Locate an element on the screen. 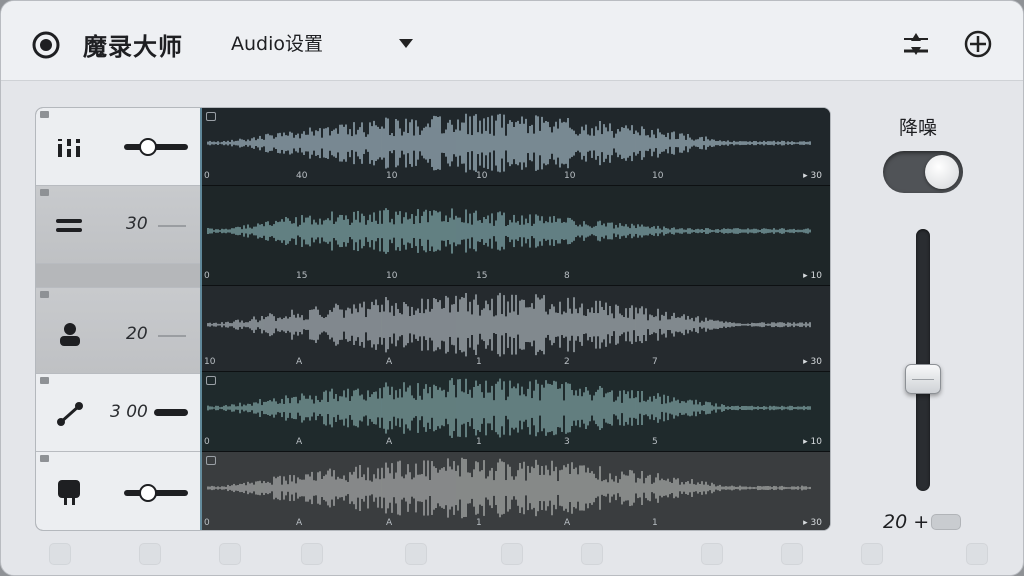 The image size is (1024, 576). track-5-waveform: 0 A A 1 A 1 ▸ 30 is located at coordinates (515, 491).